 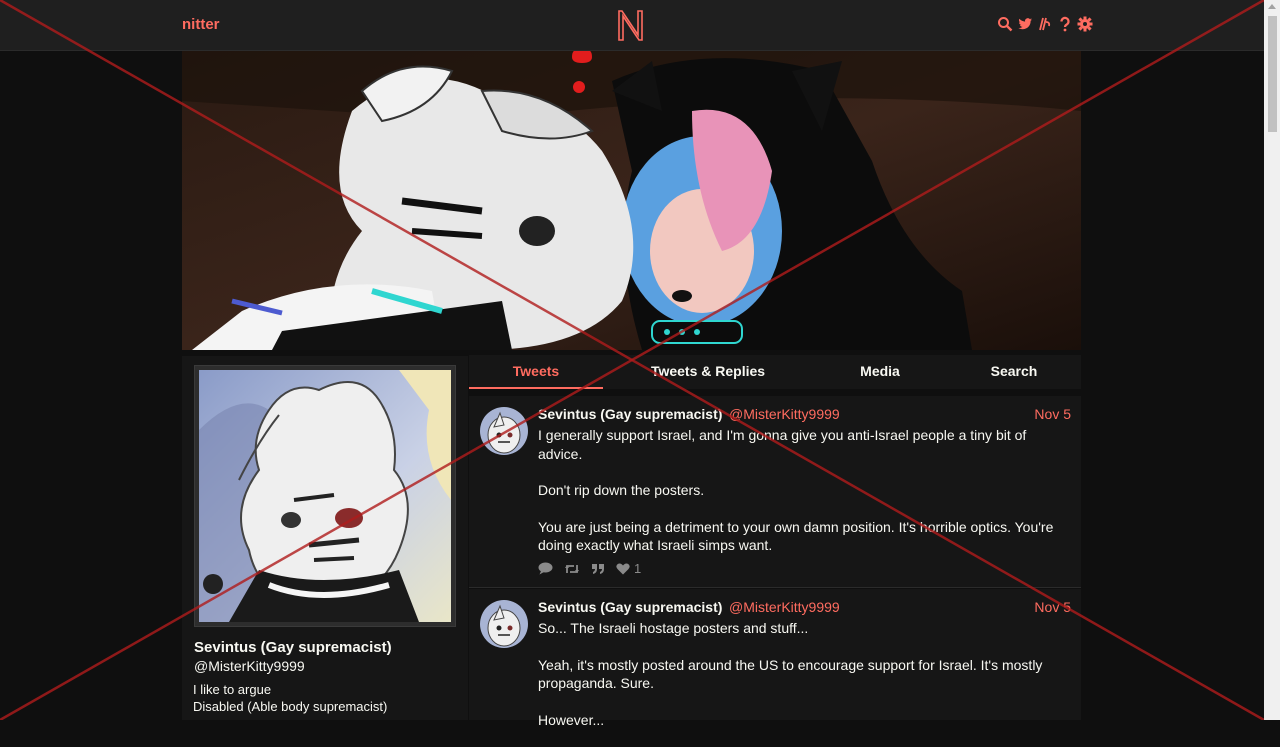 What do you see at coordinates (1272, 6) in the screenshot?
I see `scroll-up-arrow` at bounding box center [1272, 6].